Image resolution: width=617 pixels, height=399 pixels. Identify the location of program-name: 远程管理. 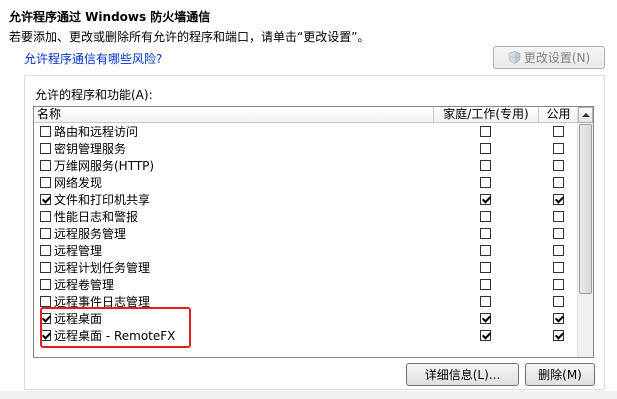
(78, 251).